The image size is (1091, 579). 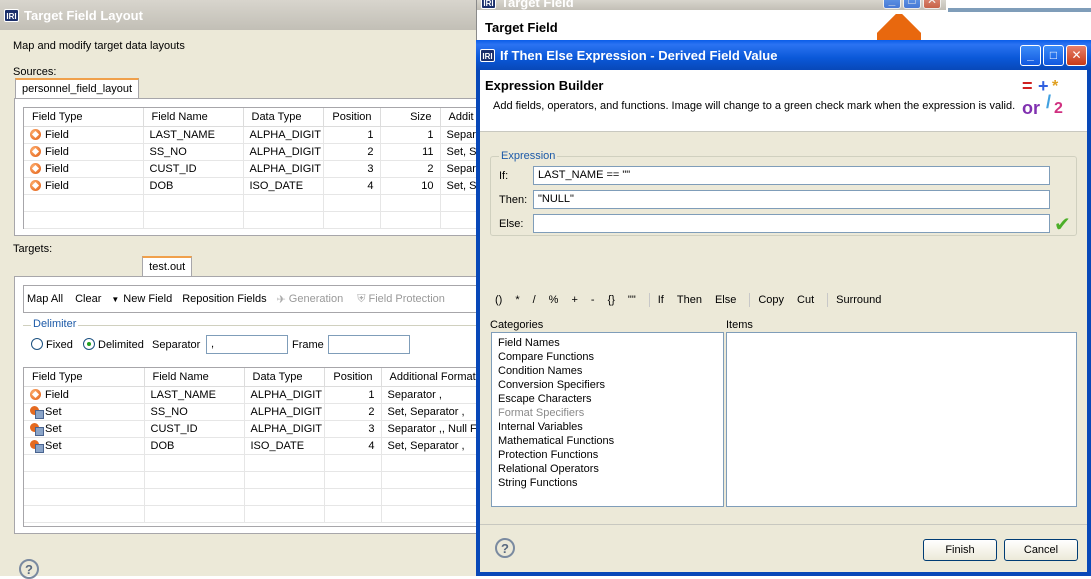 What do you see at coordinates (283, 117) in the screenshot?
I see `sources-column-header: Data Type` at bounding box center [283, 117].